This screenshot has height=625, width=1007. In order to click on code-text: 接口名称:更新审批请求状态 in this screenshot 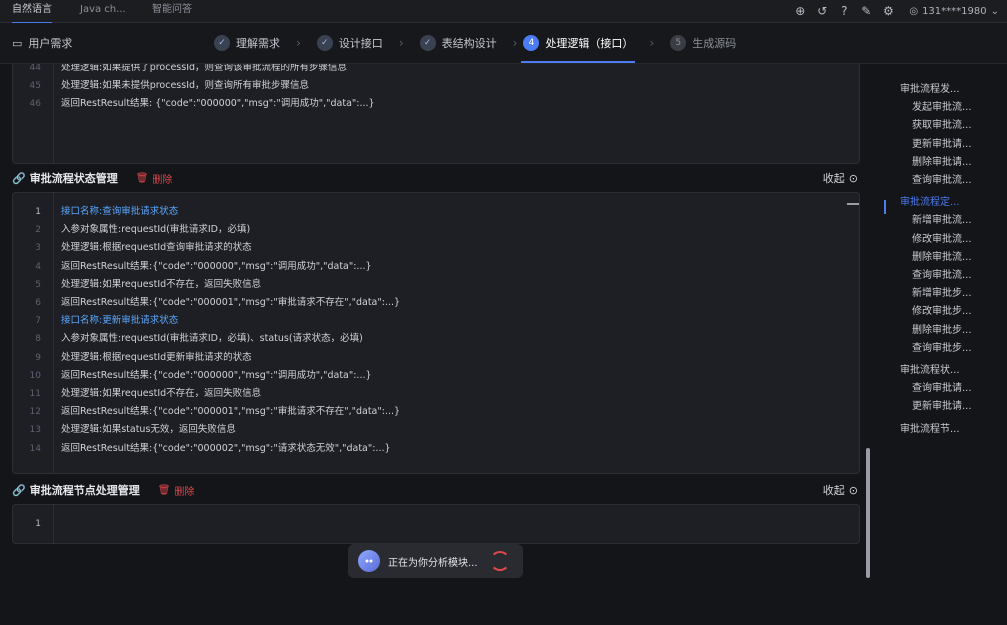, I will do `click(120, 321)`.